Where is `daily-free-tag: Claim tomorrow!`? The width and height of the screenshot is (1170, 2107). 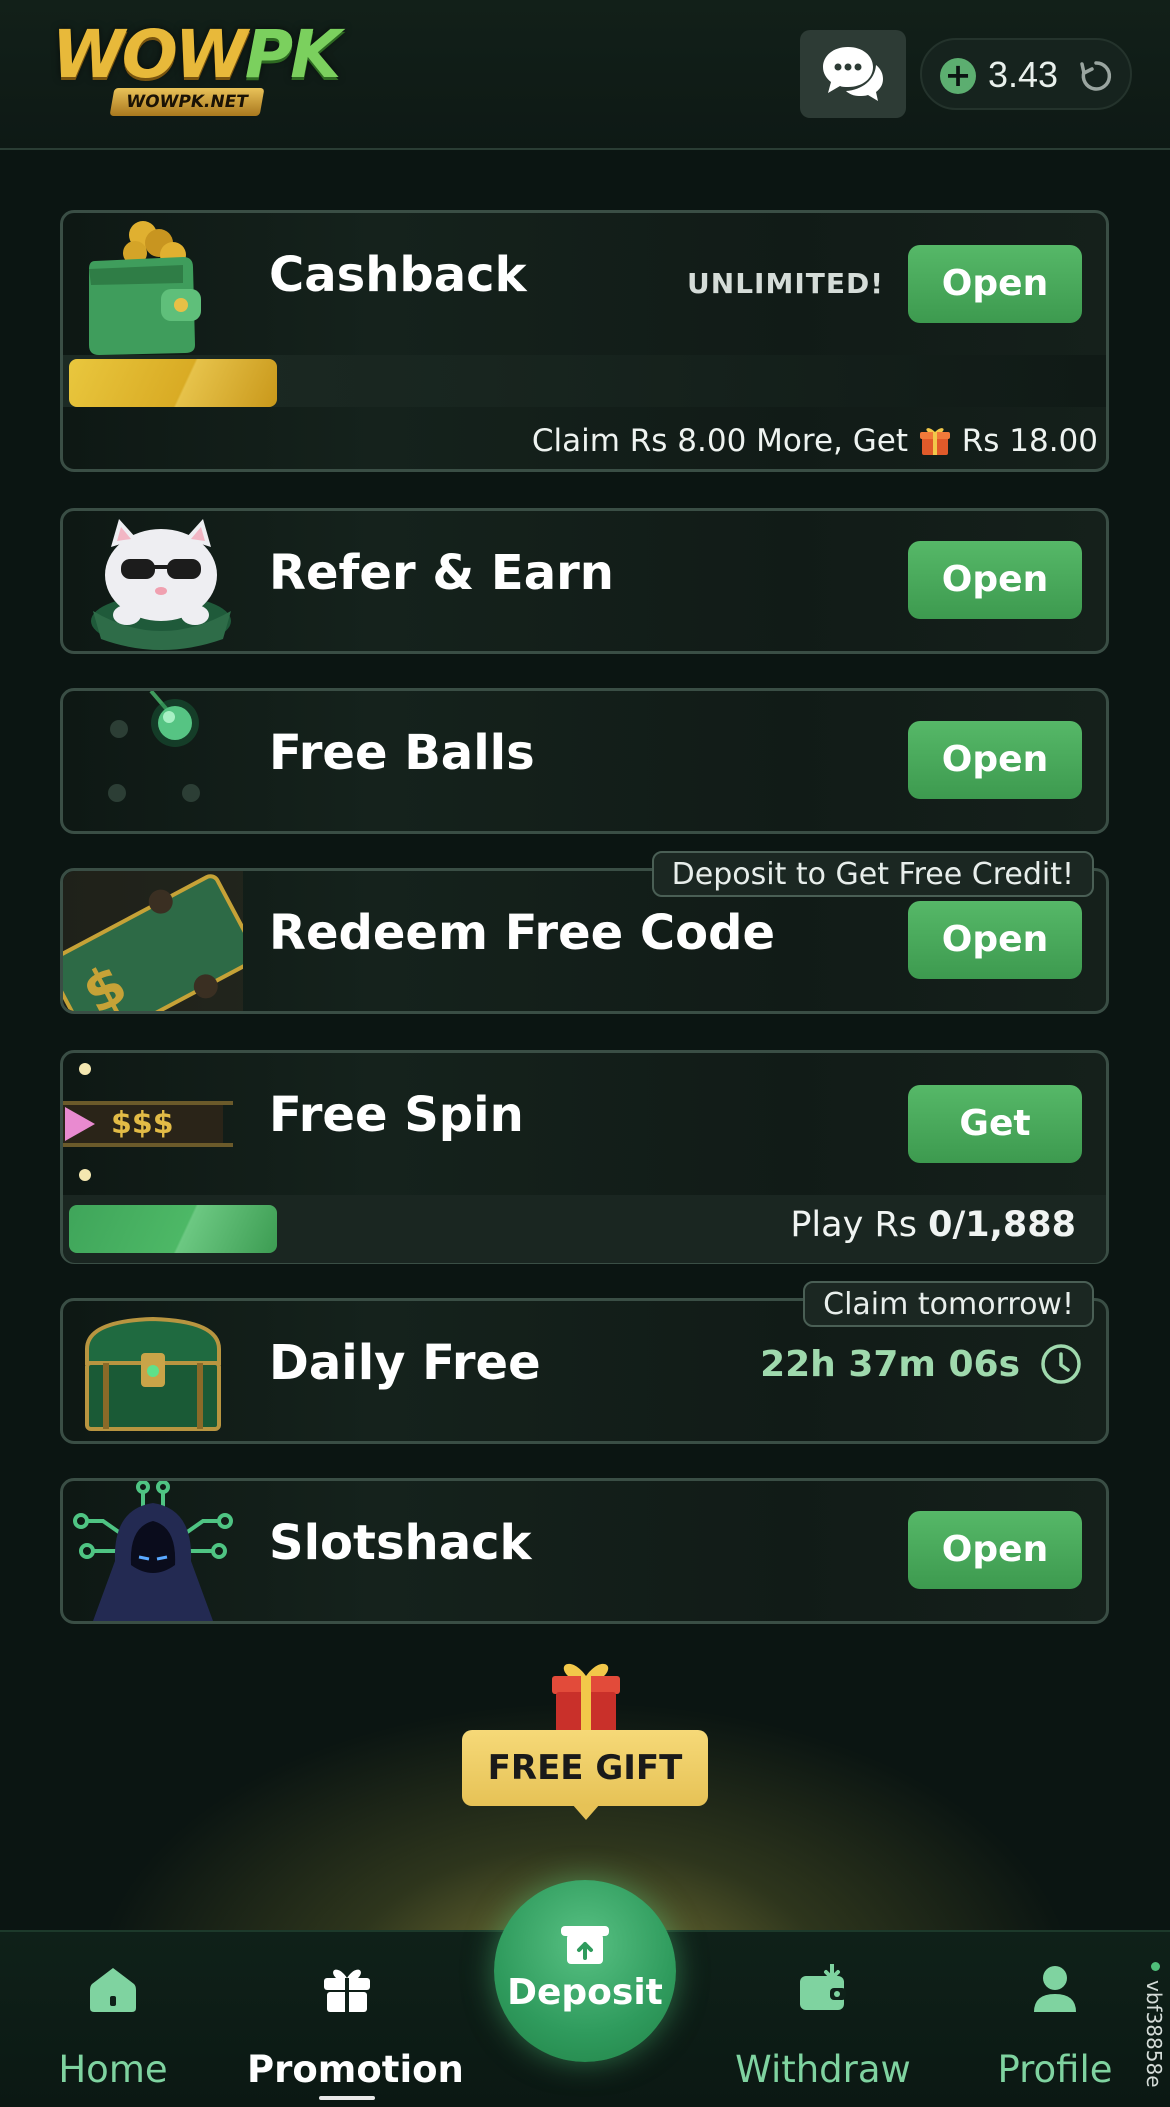
daily-free-tag: Claim tomorrow! is located at coordinates (948, 1304).